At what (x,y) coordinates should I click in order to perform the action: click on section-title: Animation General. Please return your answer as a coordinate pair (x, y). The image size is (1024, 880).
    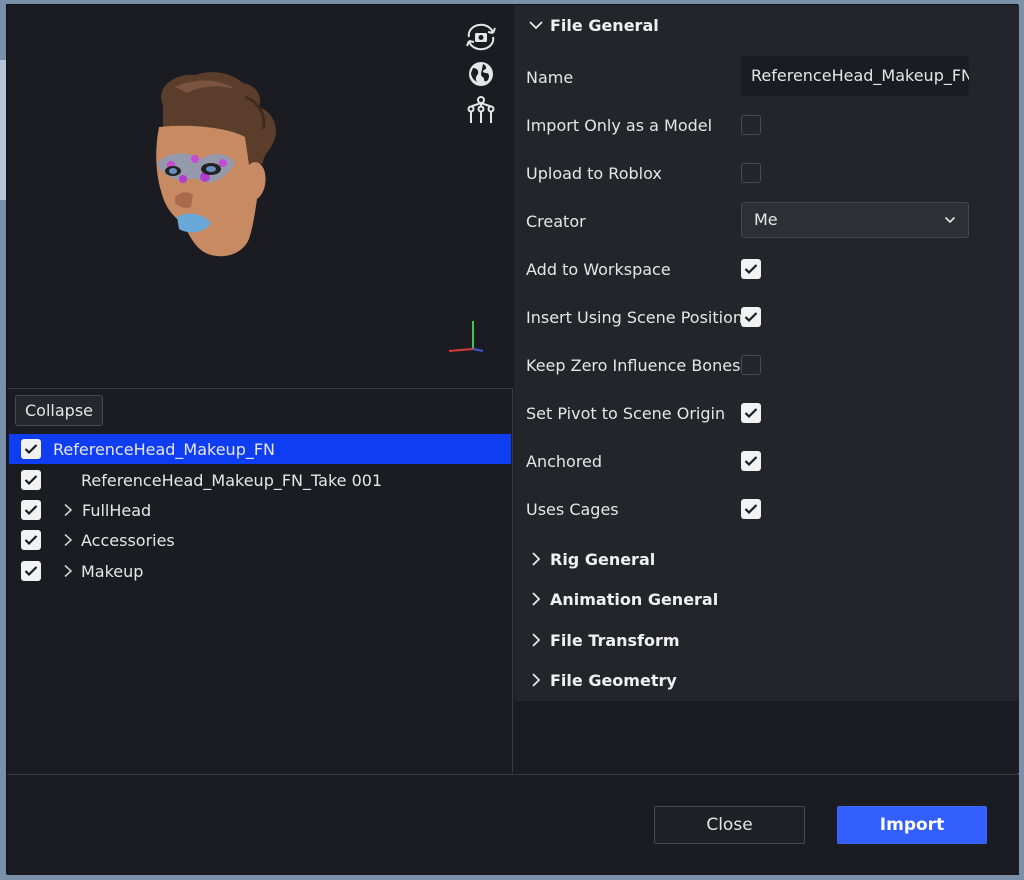
    Looking at the image, I should click on (634, 599).